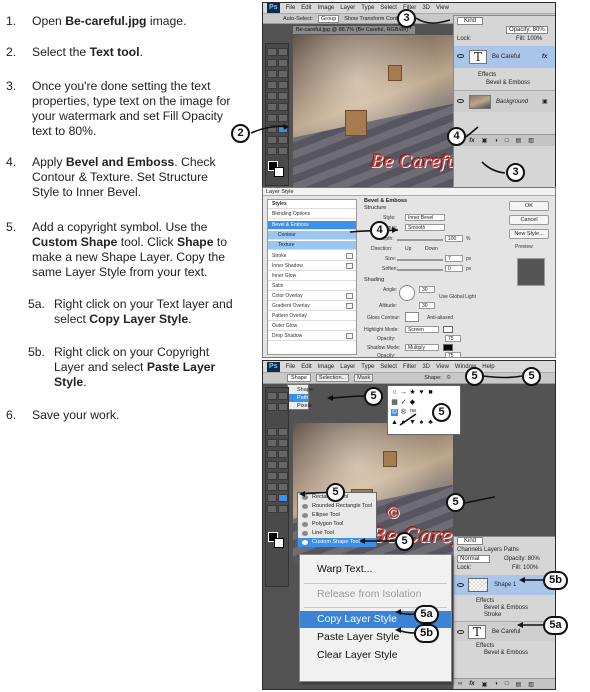 The height and width of the screenshot is (692, 590). Describe the element at coordinates (347, 397) in the screenshot. I see `arrow-5-mode` at that location.